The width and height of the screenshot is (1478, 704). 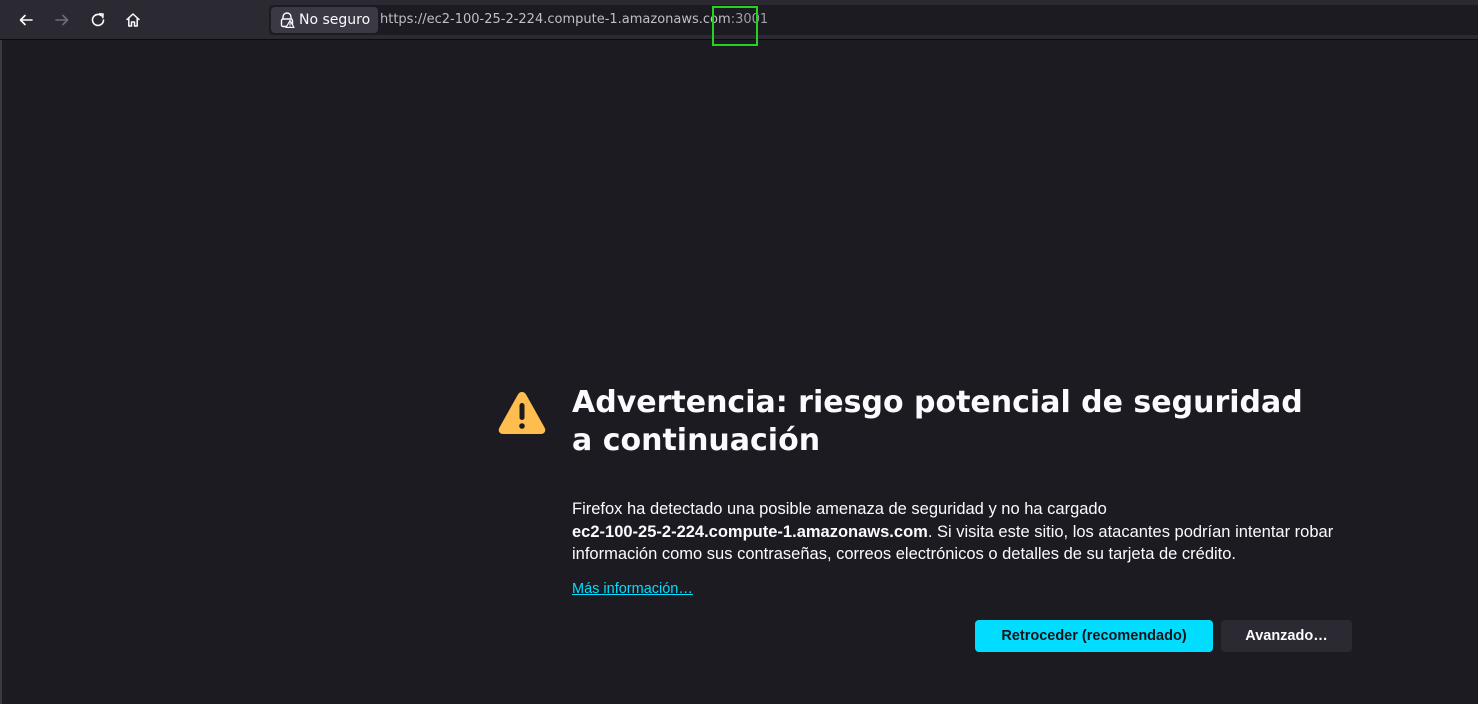 I want to click on site-identity-button: No seguro, so click(x=325, y=20).